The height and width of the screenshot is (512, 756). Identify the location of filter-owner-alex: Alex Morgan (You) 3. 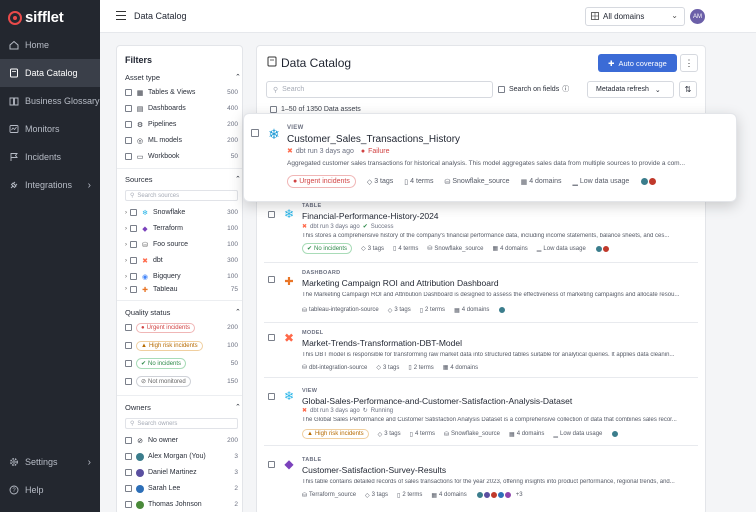
(181, 456).